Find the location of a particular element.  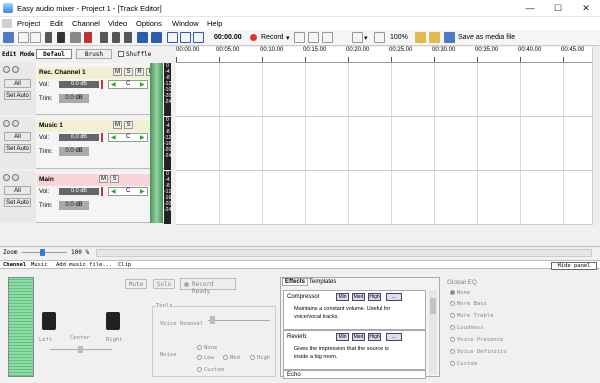

noise-none-radio is located at coordinates (199, 347).